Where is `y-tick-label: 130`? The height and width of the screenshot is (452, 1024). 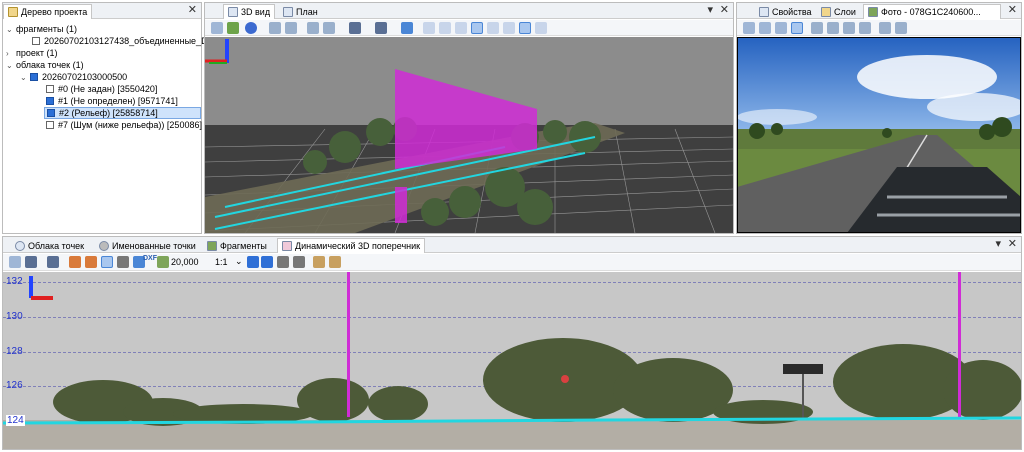 y-tick-label: 130 is located at coordinates (14, 316).